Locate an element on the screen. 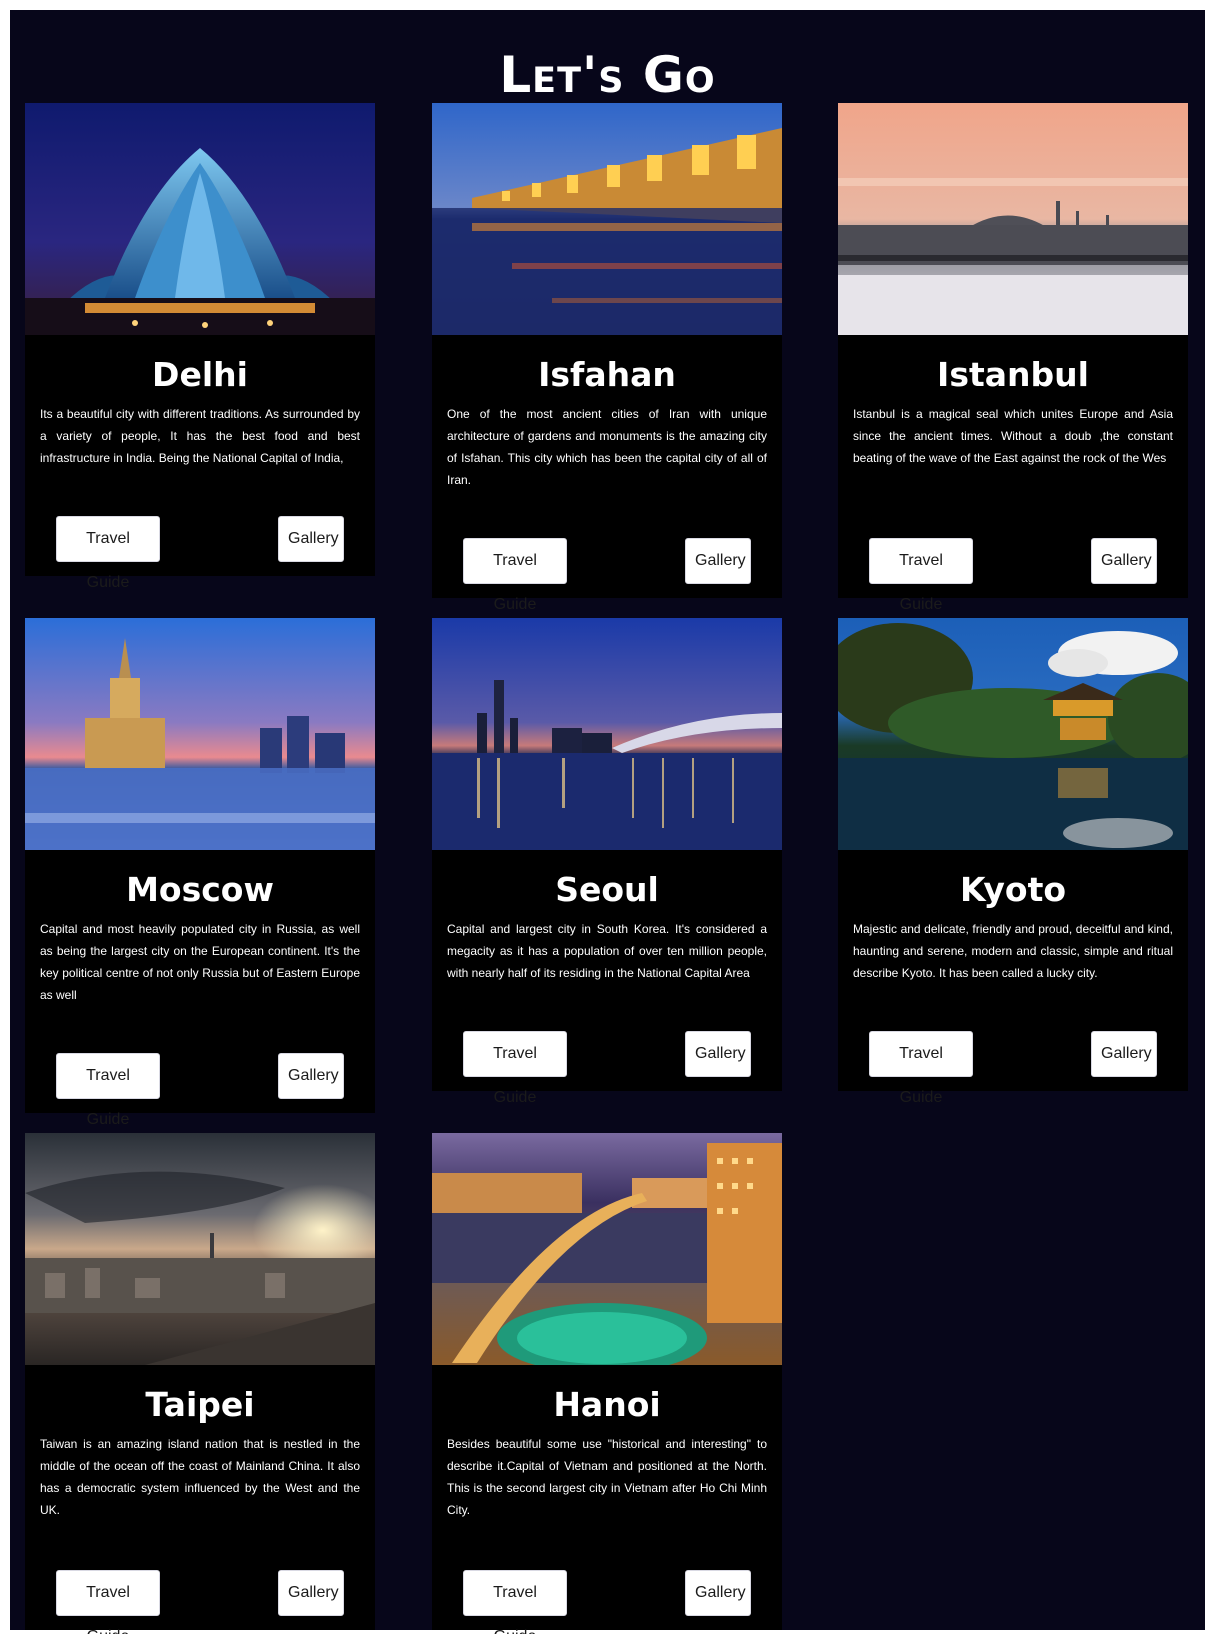  city-title: Istanbul is located at coordinates (1013, 374).